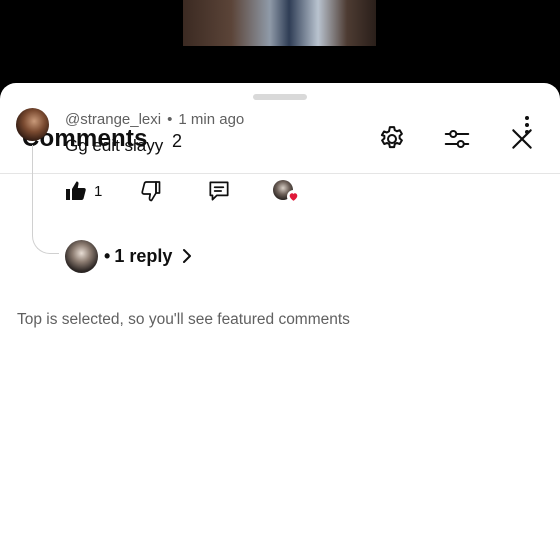 Image resolution: width=560 pixels, height=560 pixels. I want to click on comment-meta: @strange_lexi • 1 min ago, so click(154, 119).